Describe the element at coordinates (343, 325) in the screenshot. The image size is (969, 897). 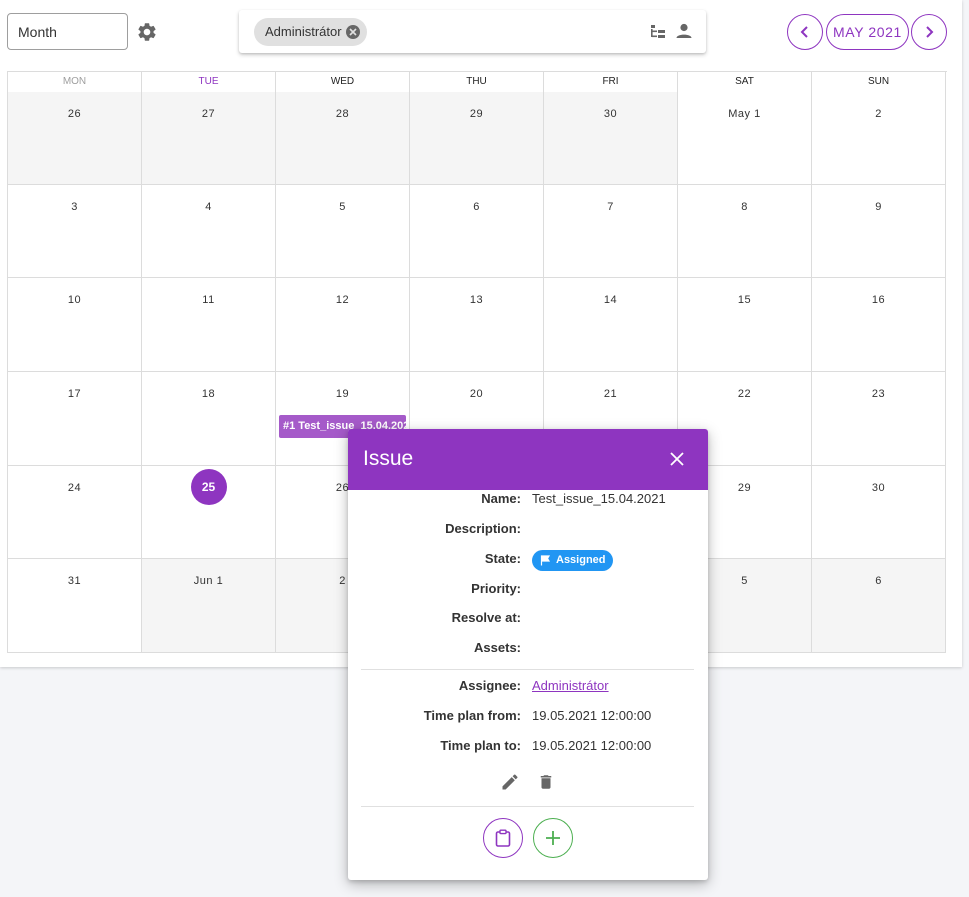
I see `day-cell: 12` at that location.